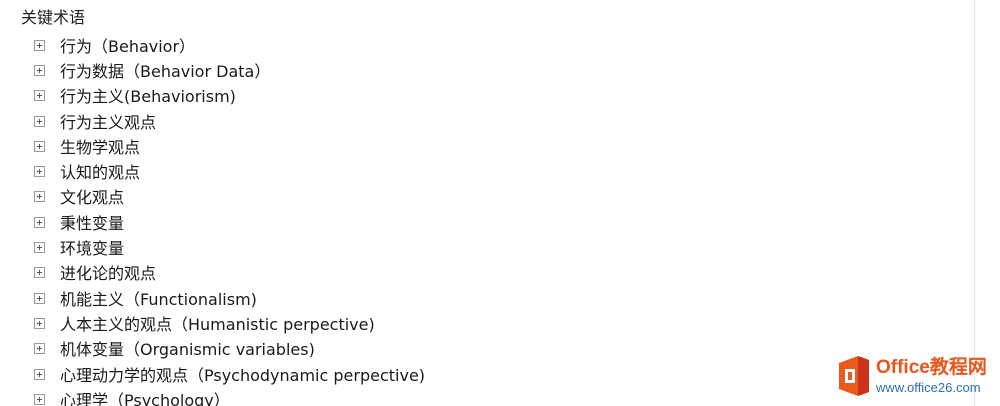 The width and height of the screenshot is (1000, 406). What do you see at coordinates (242, 374) in the screenshot?
I see `tree-item-label: 心理动力学的观点（Psychodynamic perpective)` at bounding box center [242, 374].